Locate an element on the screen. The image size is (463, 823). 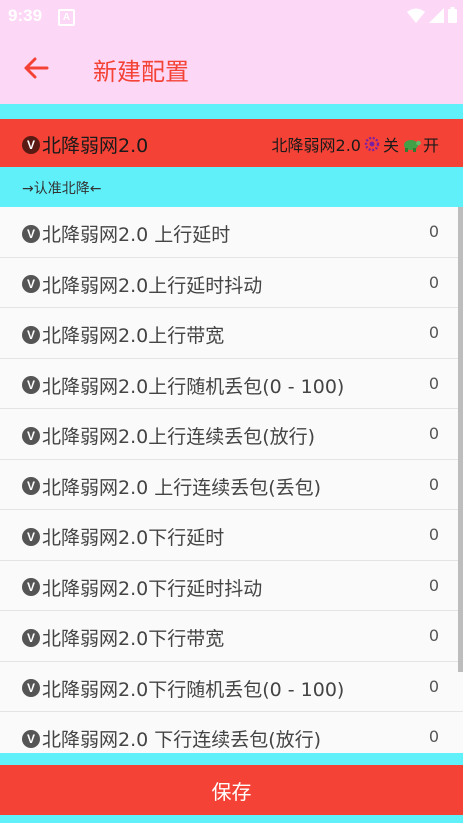
item-label: 北降弱网2.0上行随机丢包(0 - 100) is located at coordinates (193, 386).